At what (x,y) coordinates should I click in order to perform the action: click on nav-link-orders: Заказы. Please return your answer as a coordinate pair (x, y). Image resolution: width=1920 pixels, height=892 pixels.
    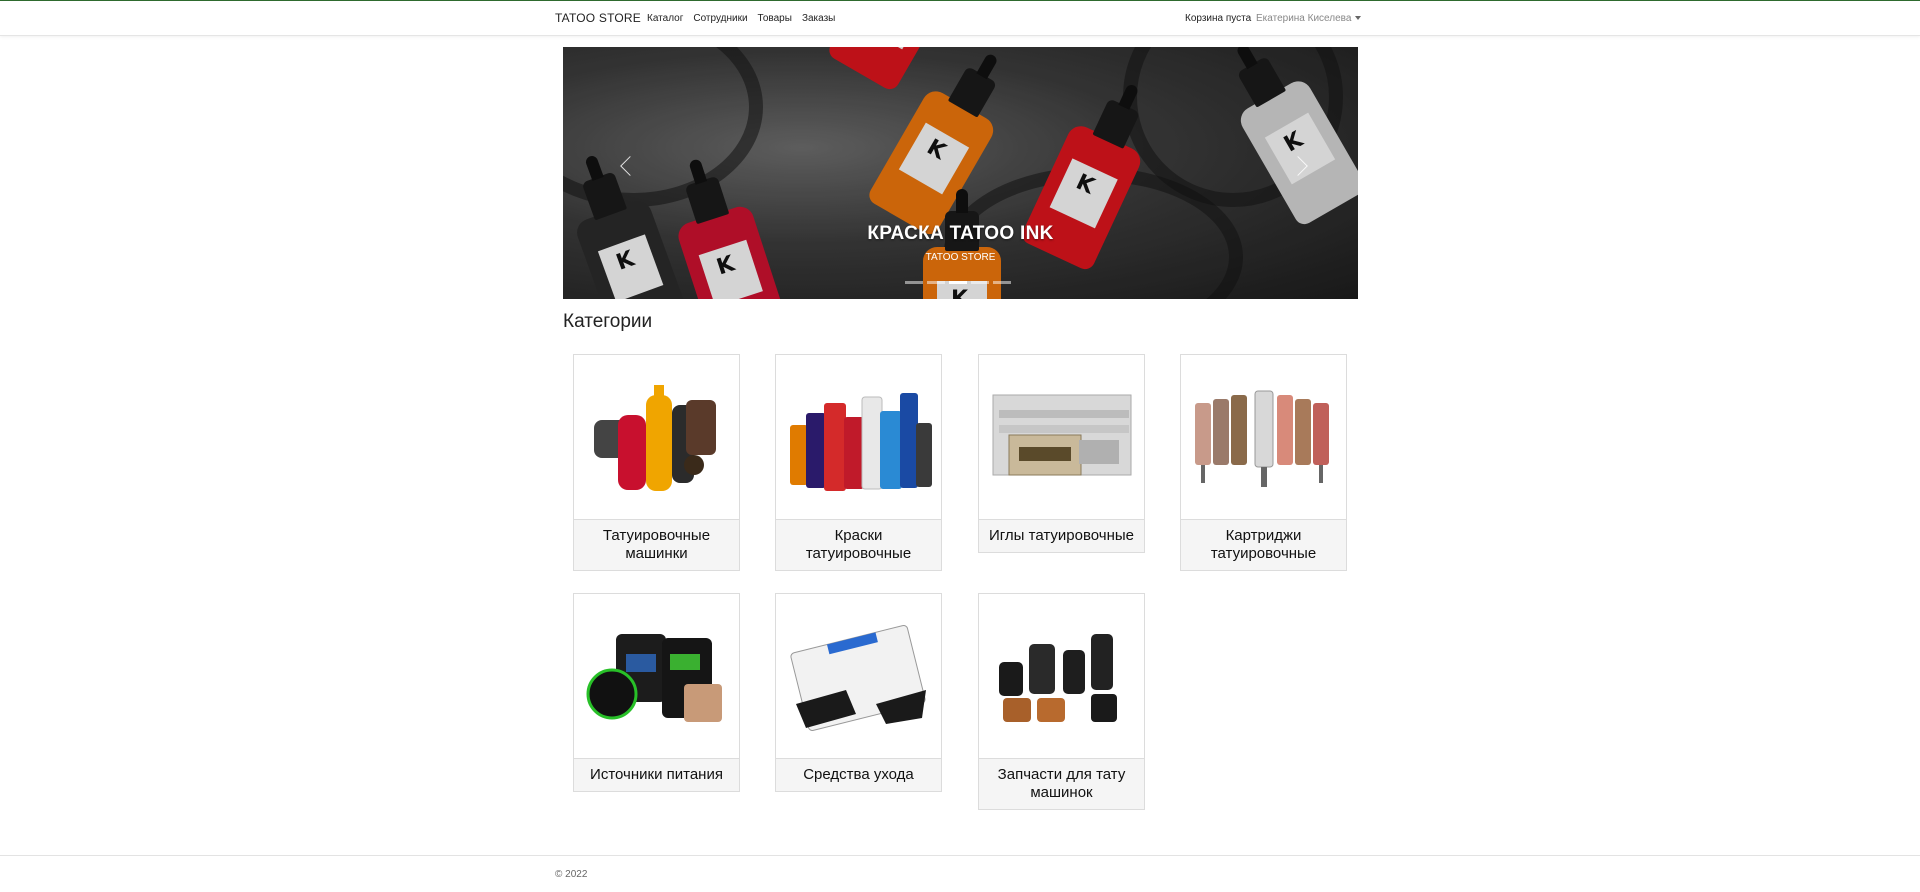
    Looking at the image, I should click on (818, 18).